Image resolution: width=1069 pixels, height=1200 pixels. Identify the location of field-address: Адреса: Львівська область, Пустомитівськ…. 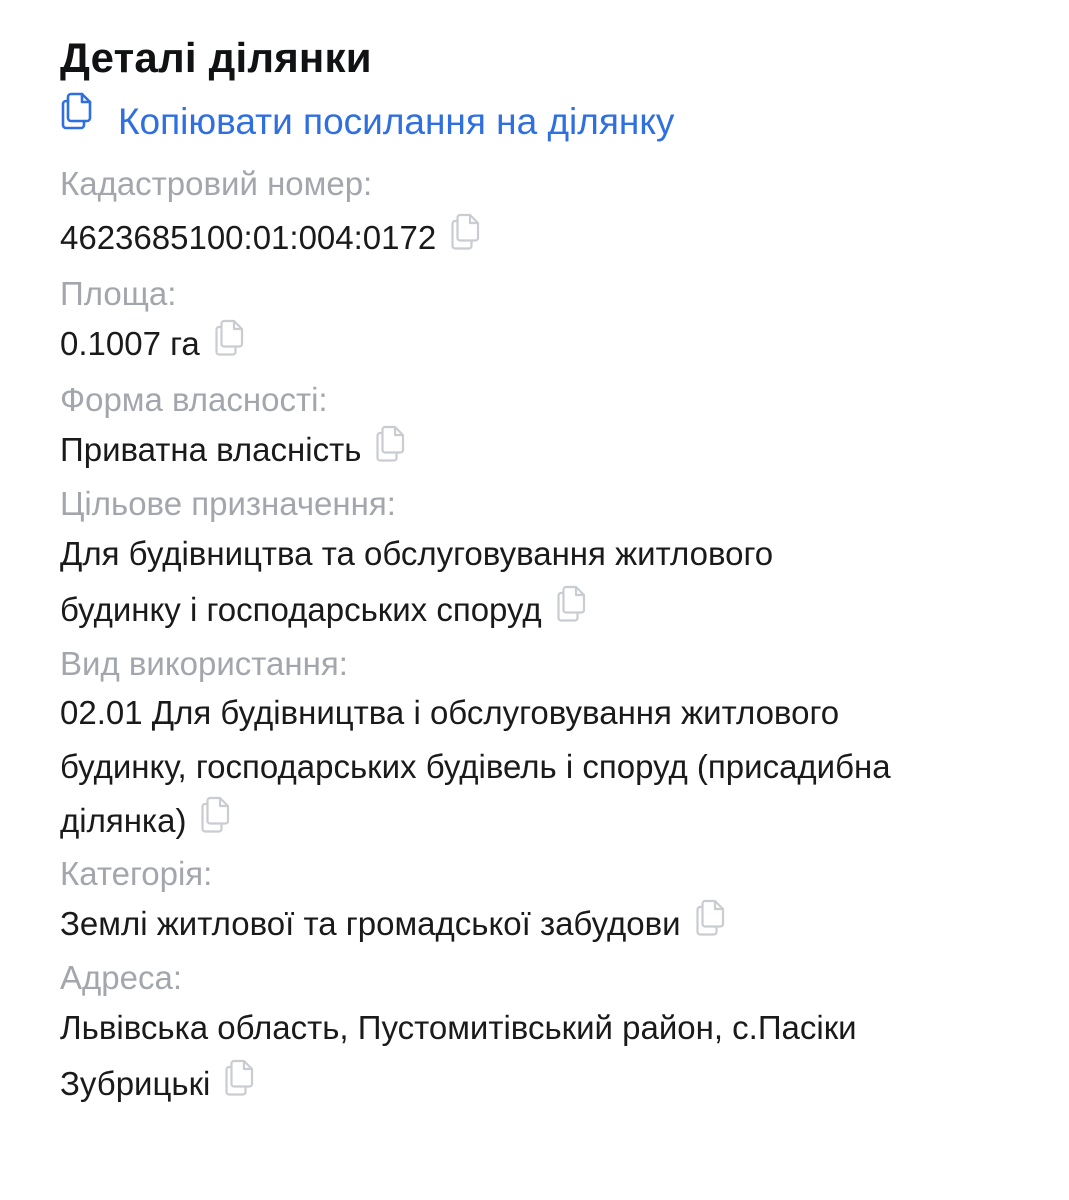
(540, 1034).